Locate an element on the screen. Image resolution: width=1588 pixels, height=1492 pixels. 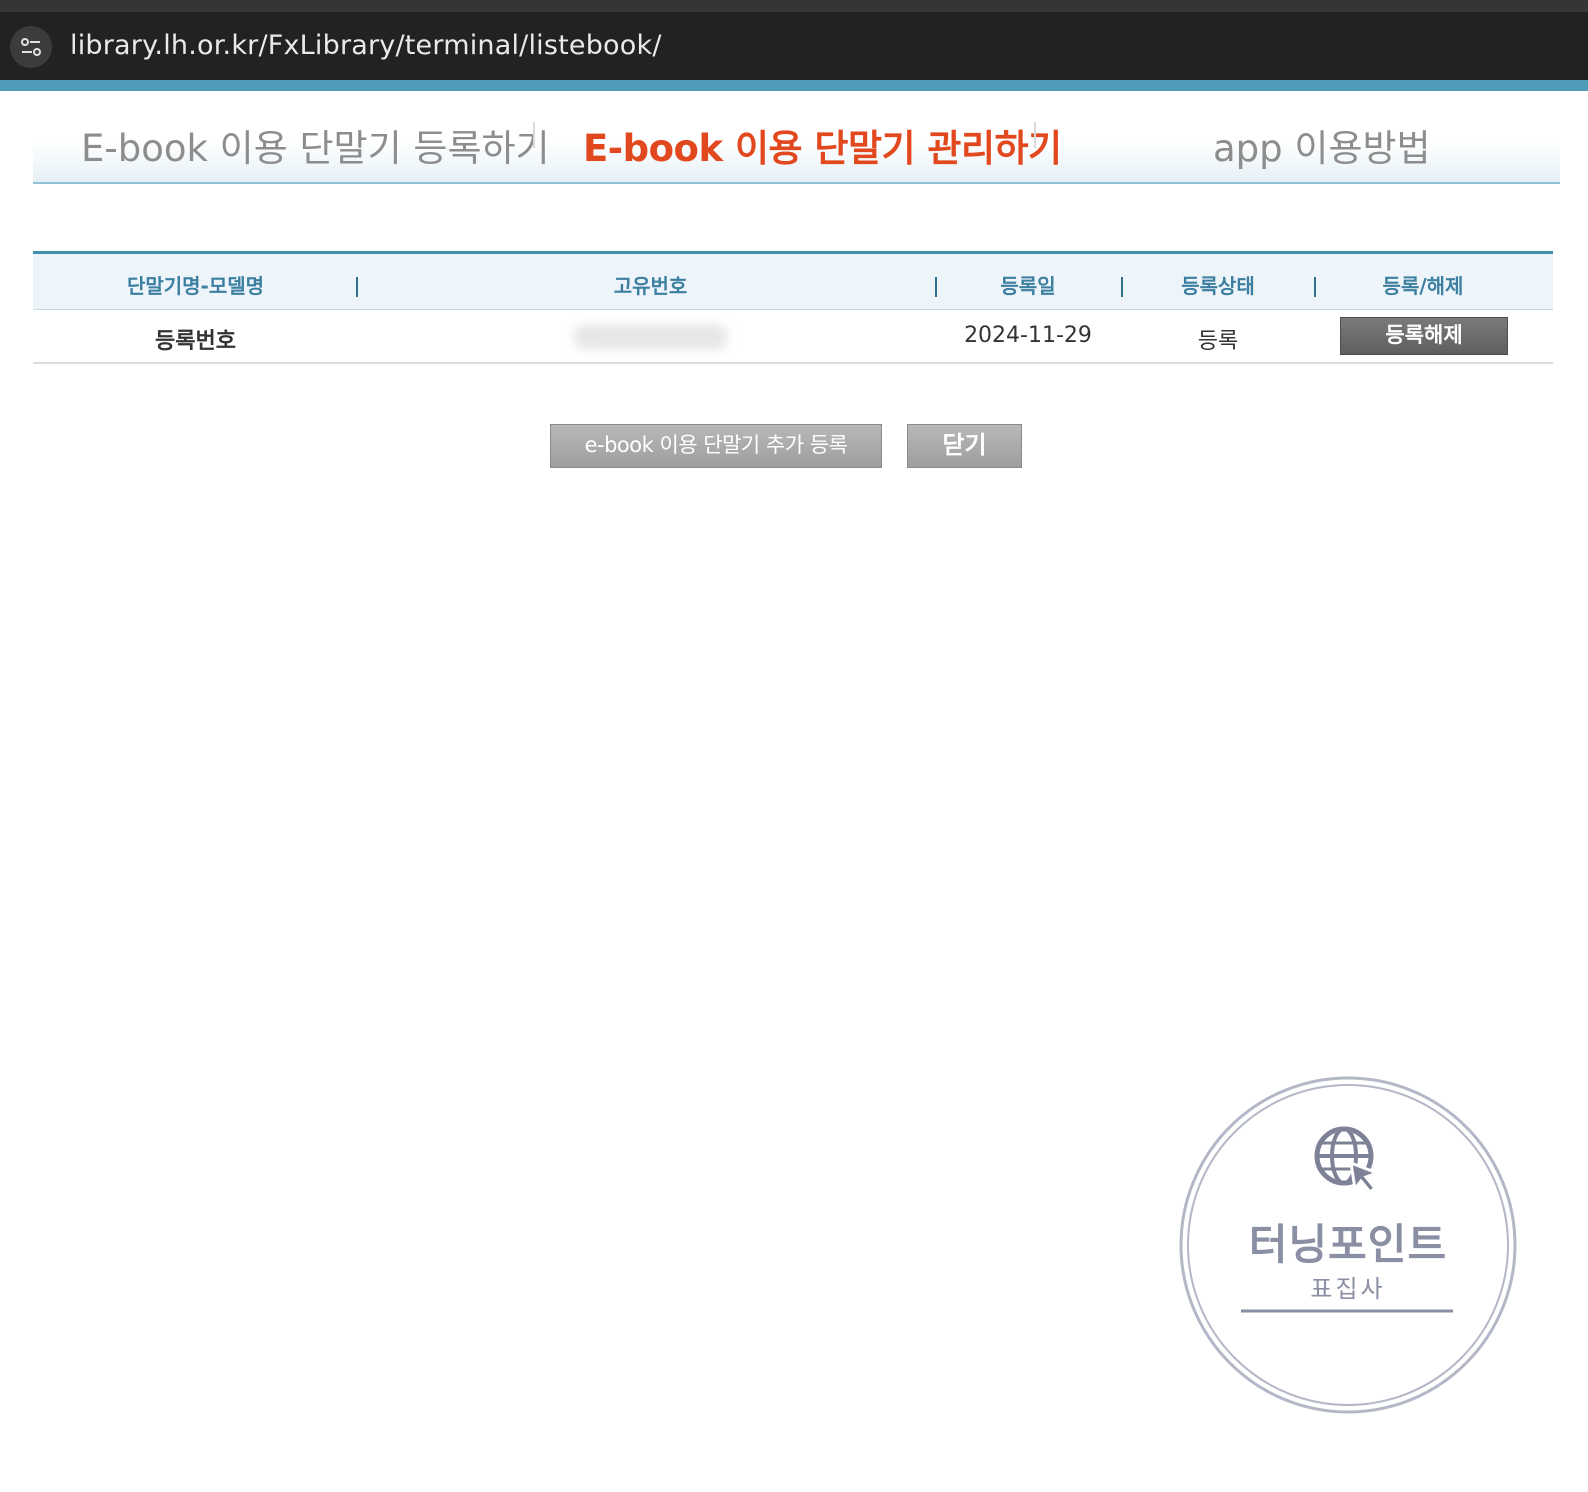
table-header: 단말기명-모델명 고유번호 등록일 등록상태 등록/해제 is located at coordinates (793, 280).